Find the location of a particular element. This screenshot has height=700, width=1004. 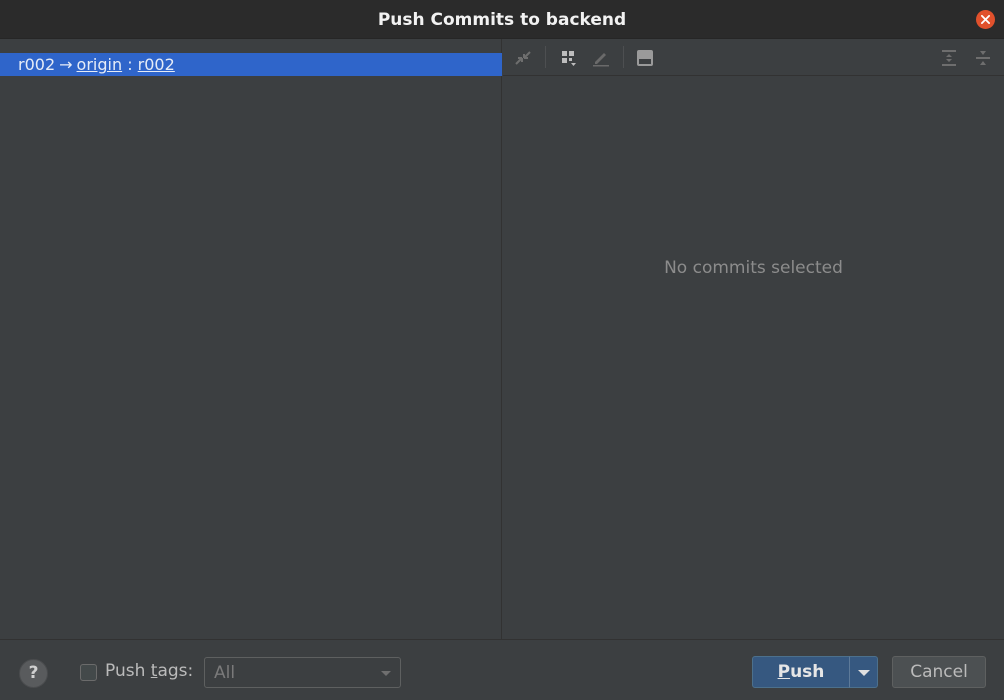

remote-link: origin is located at coordinates (100, 64).